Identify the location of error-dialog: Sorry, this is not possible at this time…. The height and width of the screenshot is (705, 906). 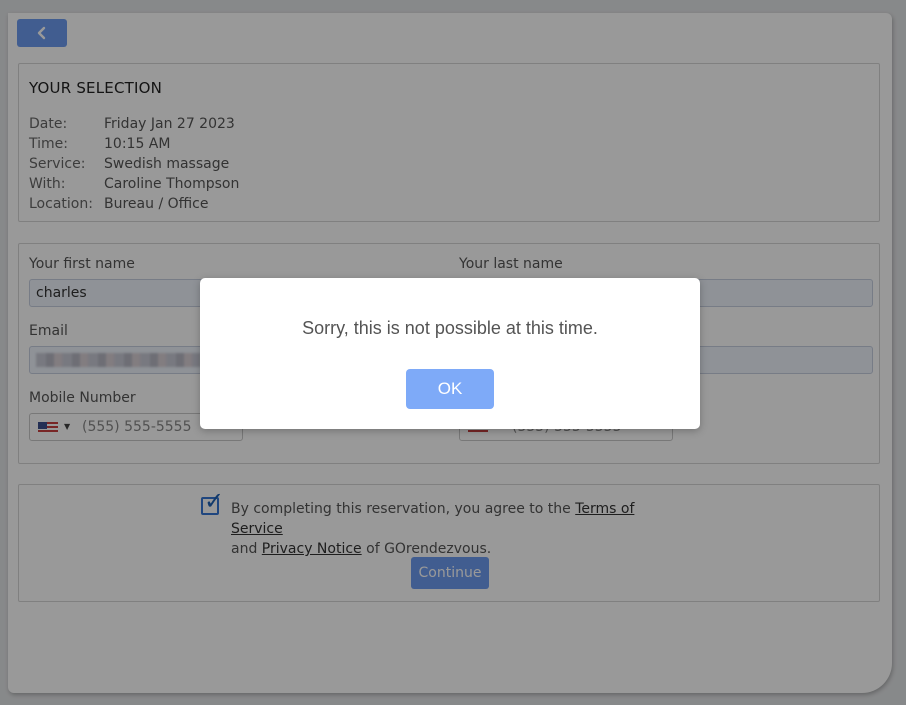
(450, 353).